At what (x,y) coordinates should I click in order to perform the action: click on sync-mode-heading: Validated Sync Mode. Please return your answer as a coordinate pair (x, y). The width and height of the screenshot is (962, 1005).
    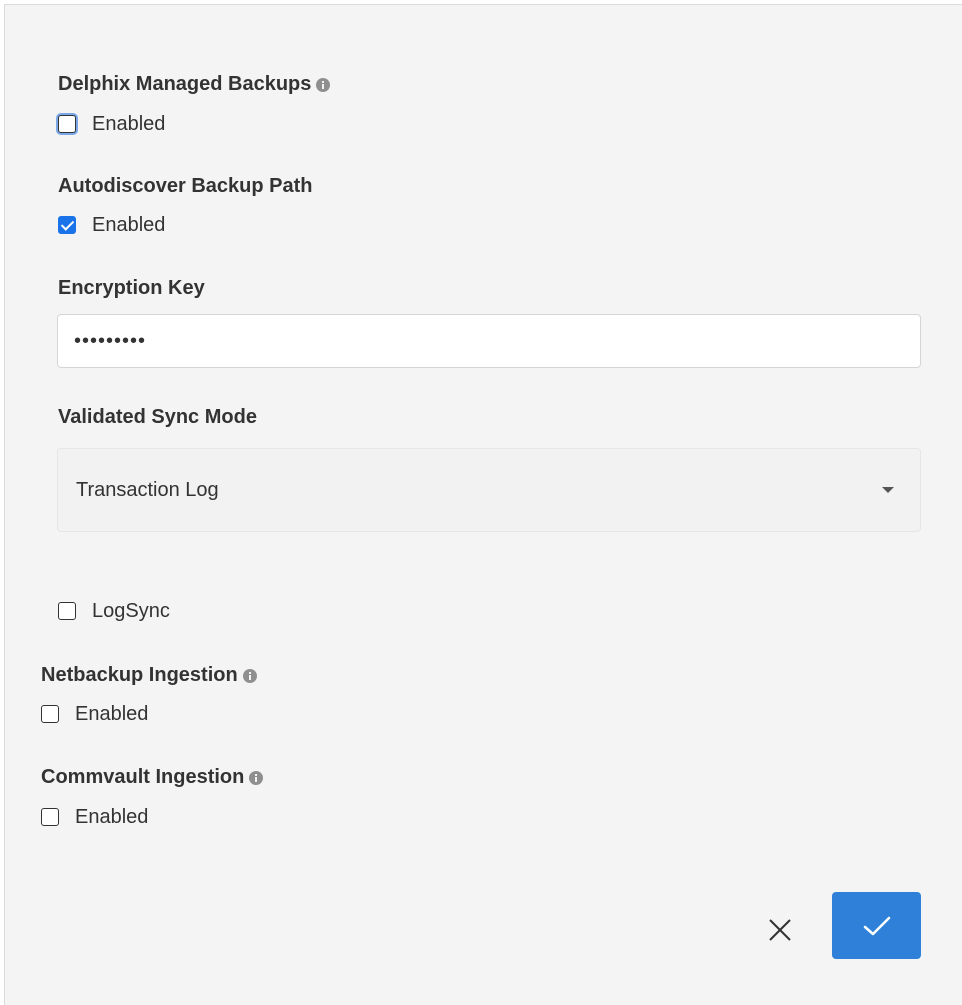
    Looking at the image, I should click on (157, 417).